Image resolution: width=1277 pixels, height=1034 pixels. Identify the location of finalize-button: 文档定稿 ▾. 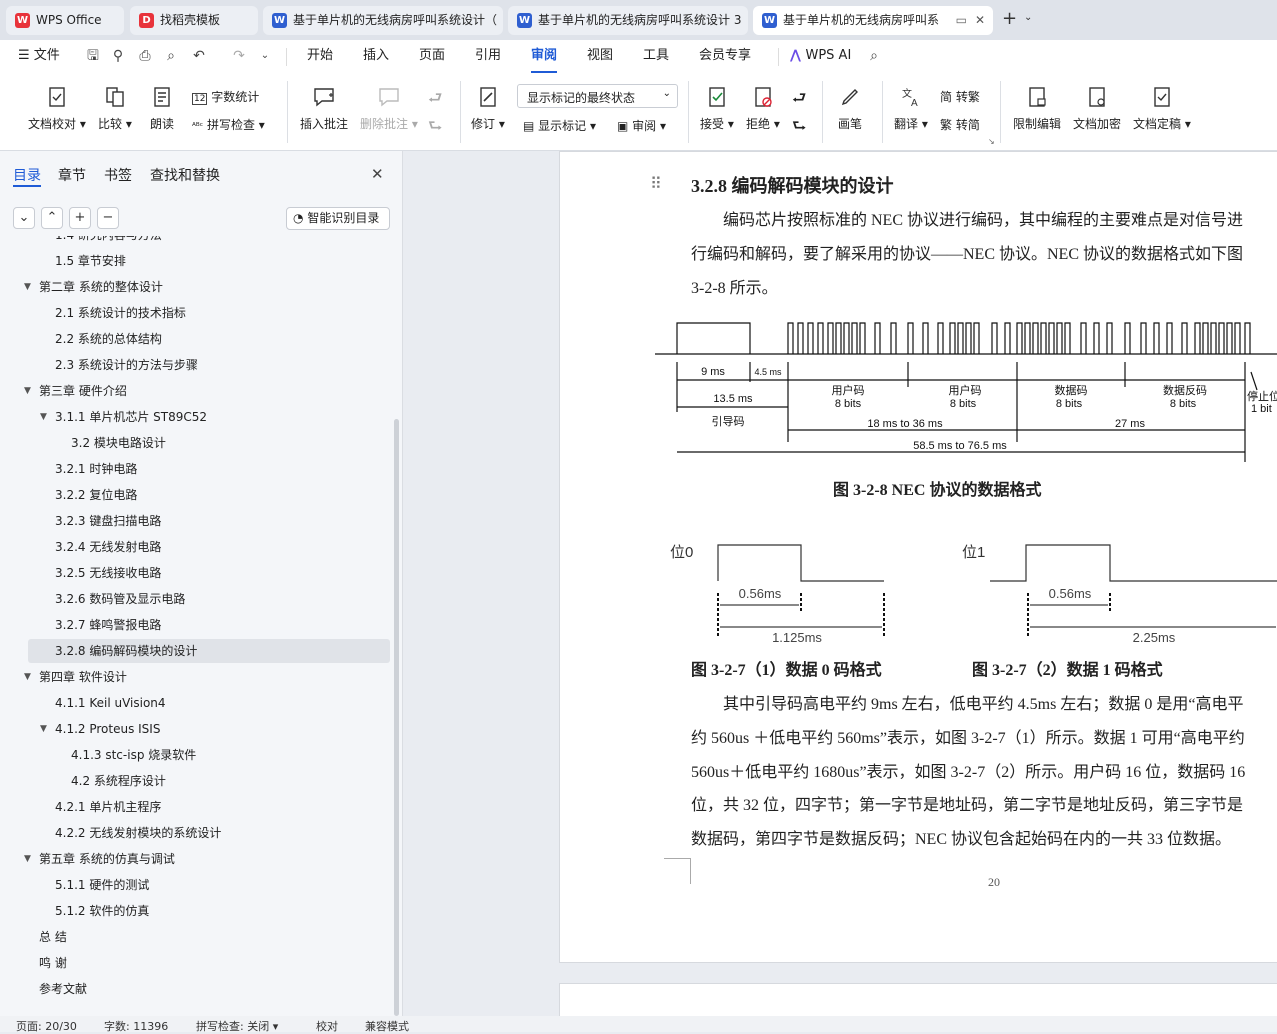
(1162, 108).